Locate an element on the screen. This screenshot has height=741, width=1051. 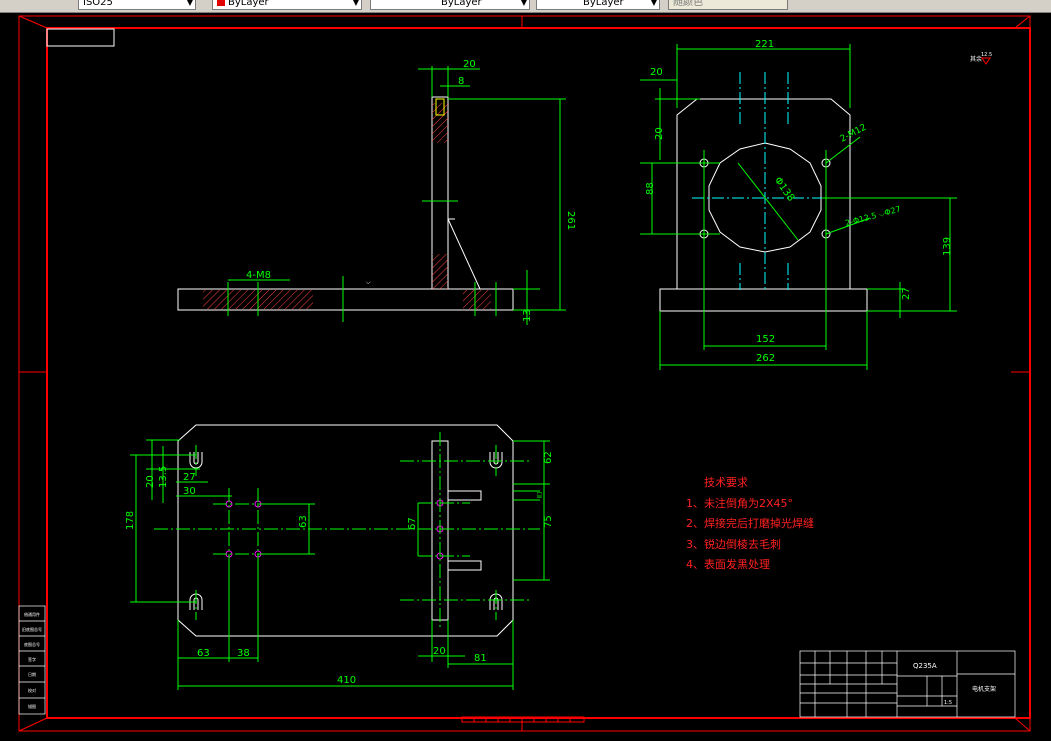
strip-label: 底图总号 is located at coordinates (32, 644).